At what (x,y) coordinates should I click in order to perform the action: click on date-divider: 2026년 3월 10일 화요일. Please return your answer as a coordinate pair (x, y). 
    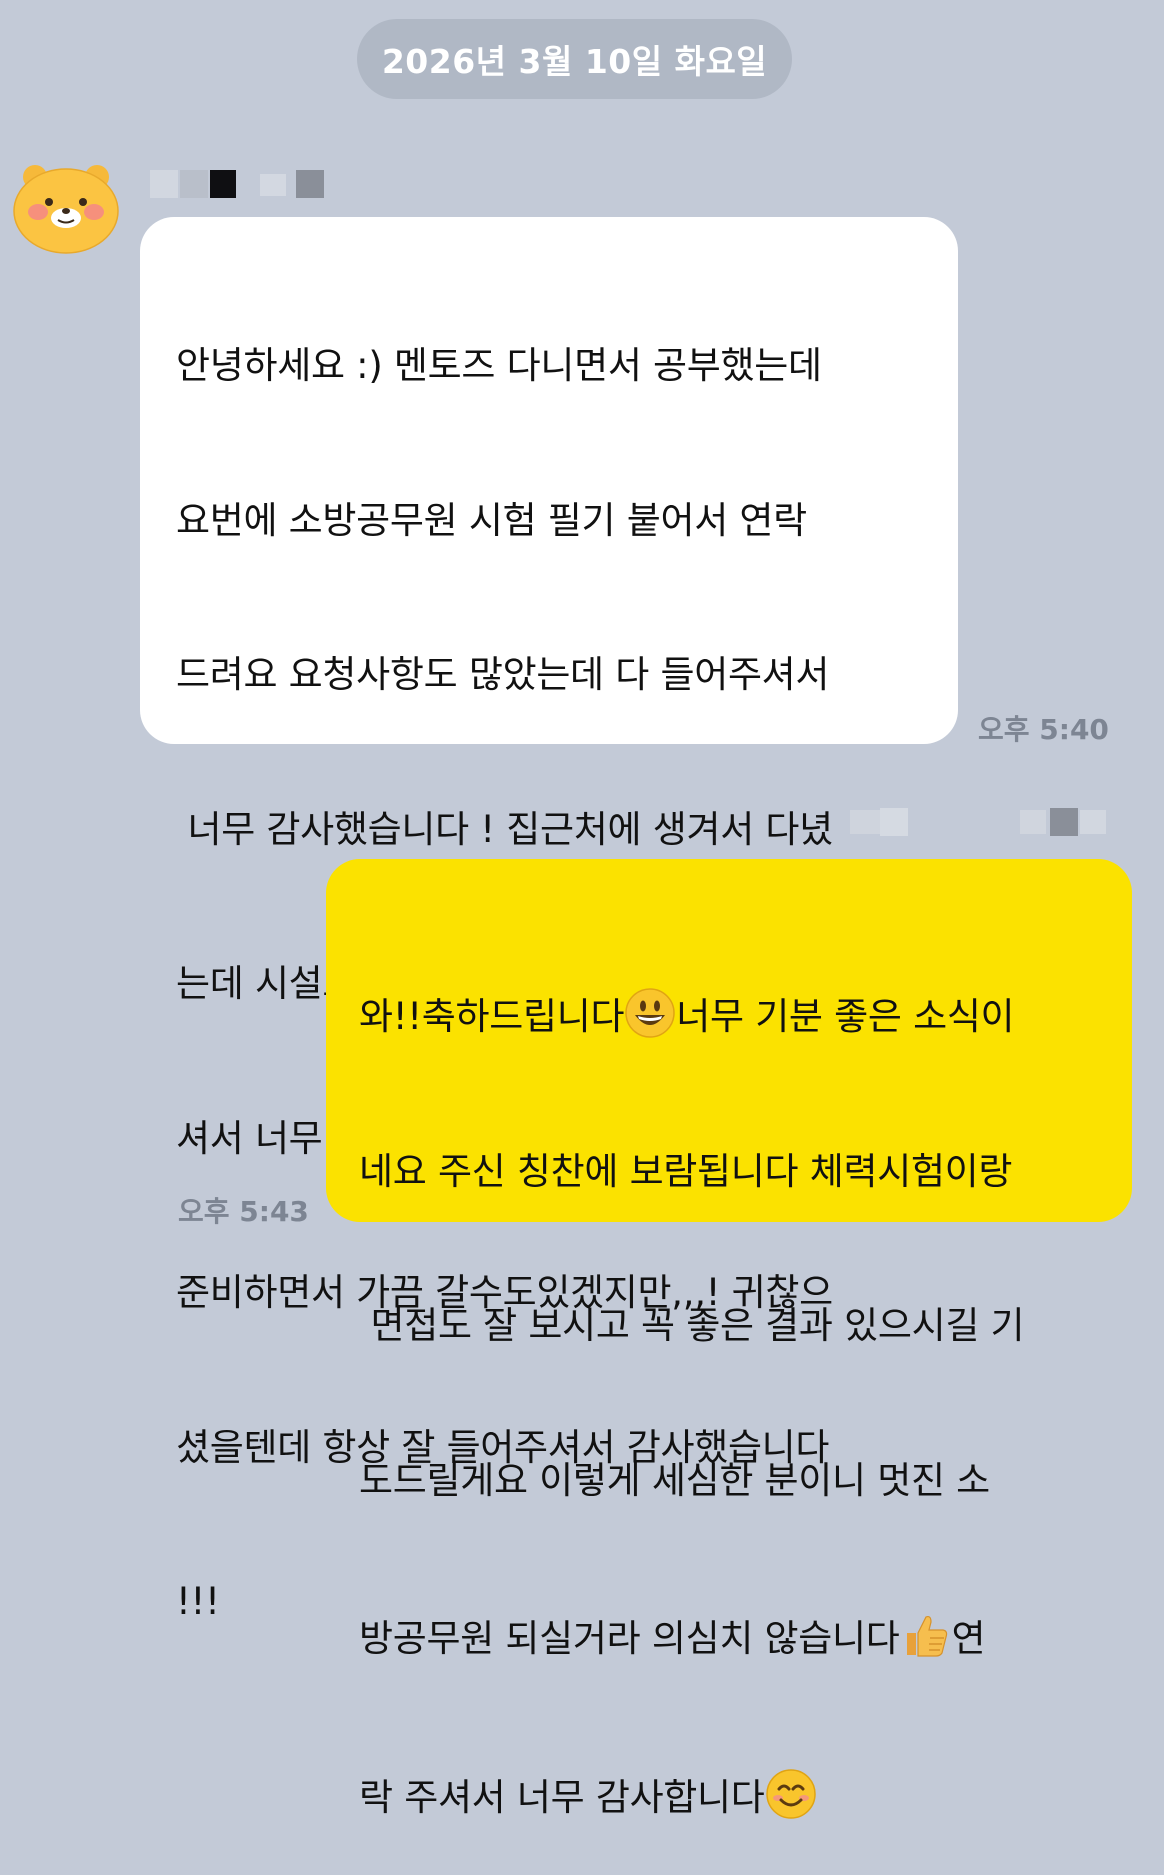
    Looking at the image, I should click on (574, 59).